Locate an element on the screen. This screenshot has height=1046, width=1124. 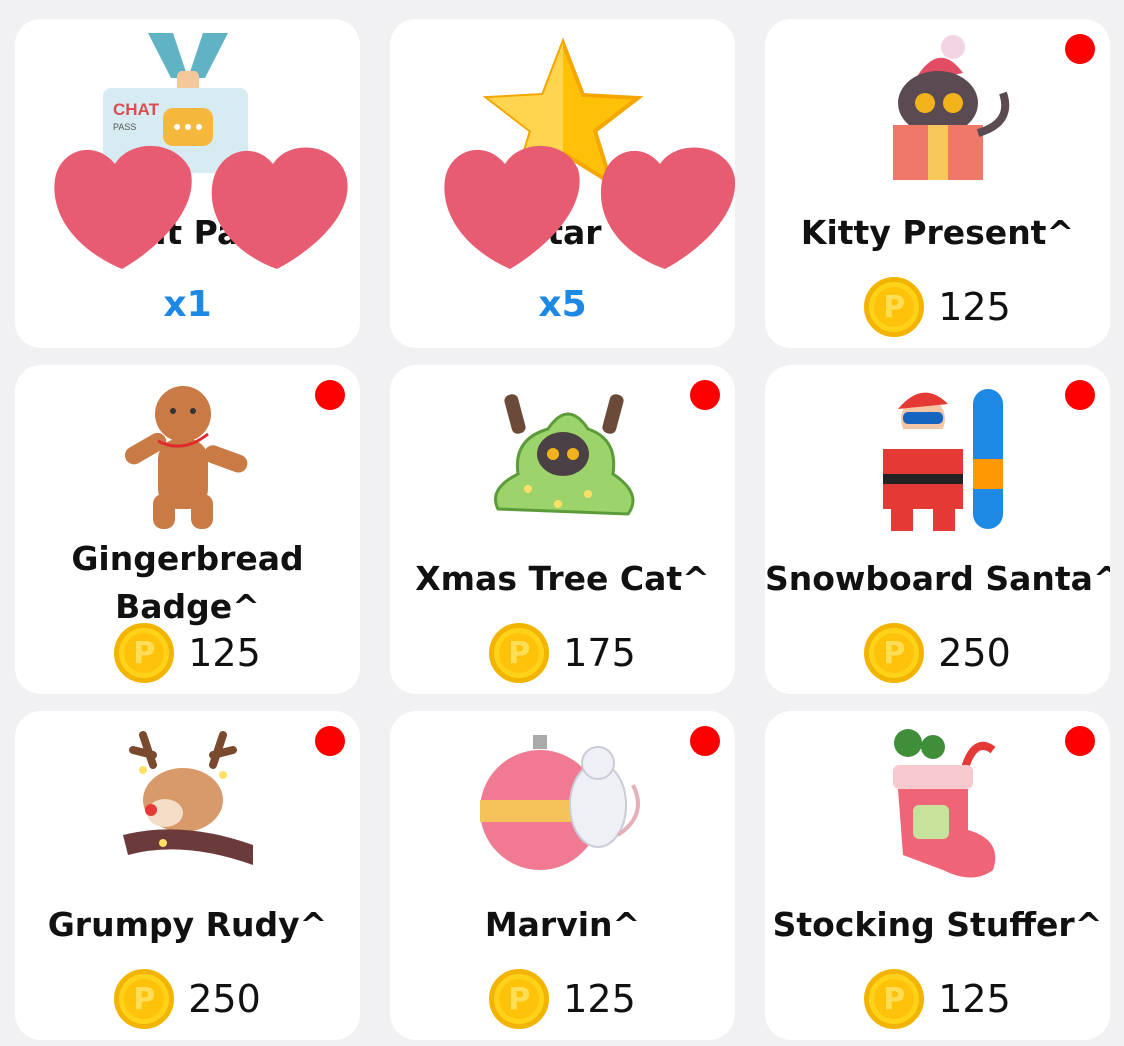
shop-item-snowboard-santa: Snowboard Santa^ P 250 is located at coordinates (937, 529).